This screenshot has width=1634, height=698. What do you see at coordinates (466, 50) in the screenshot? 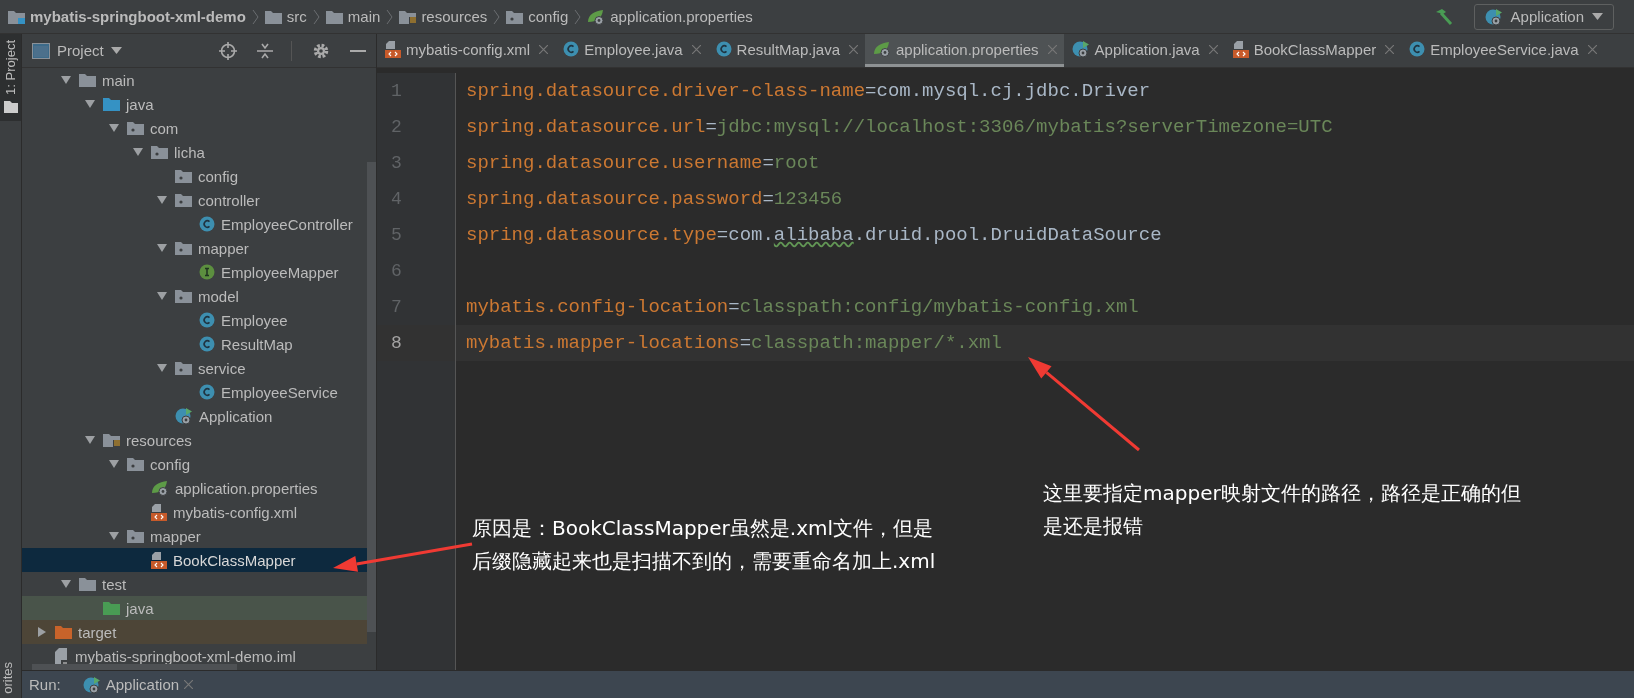
I see `editor-tab: mybatis-config.xml` at bounding box center [466, 50].